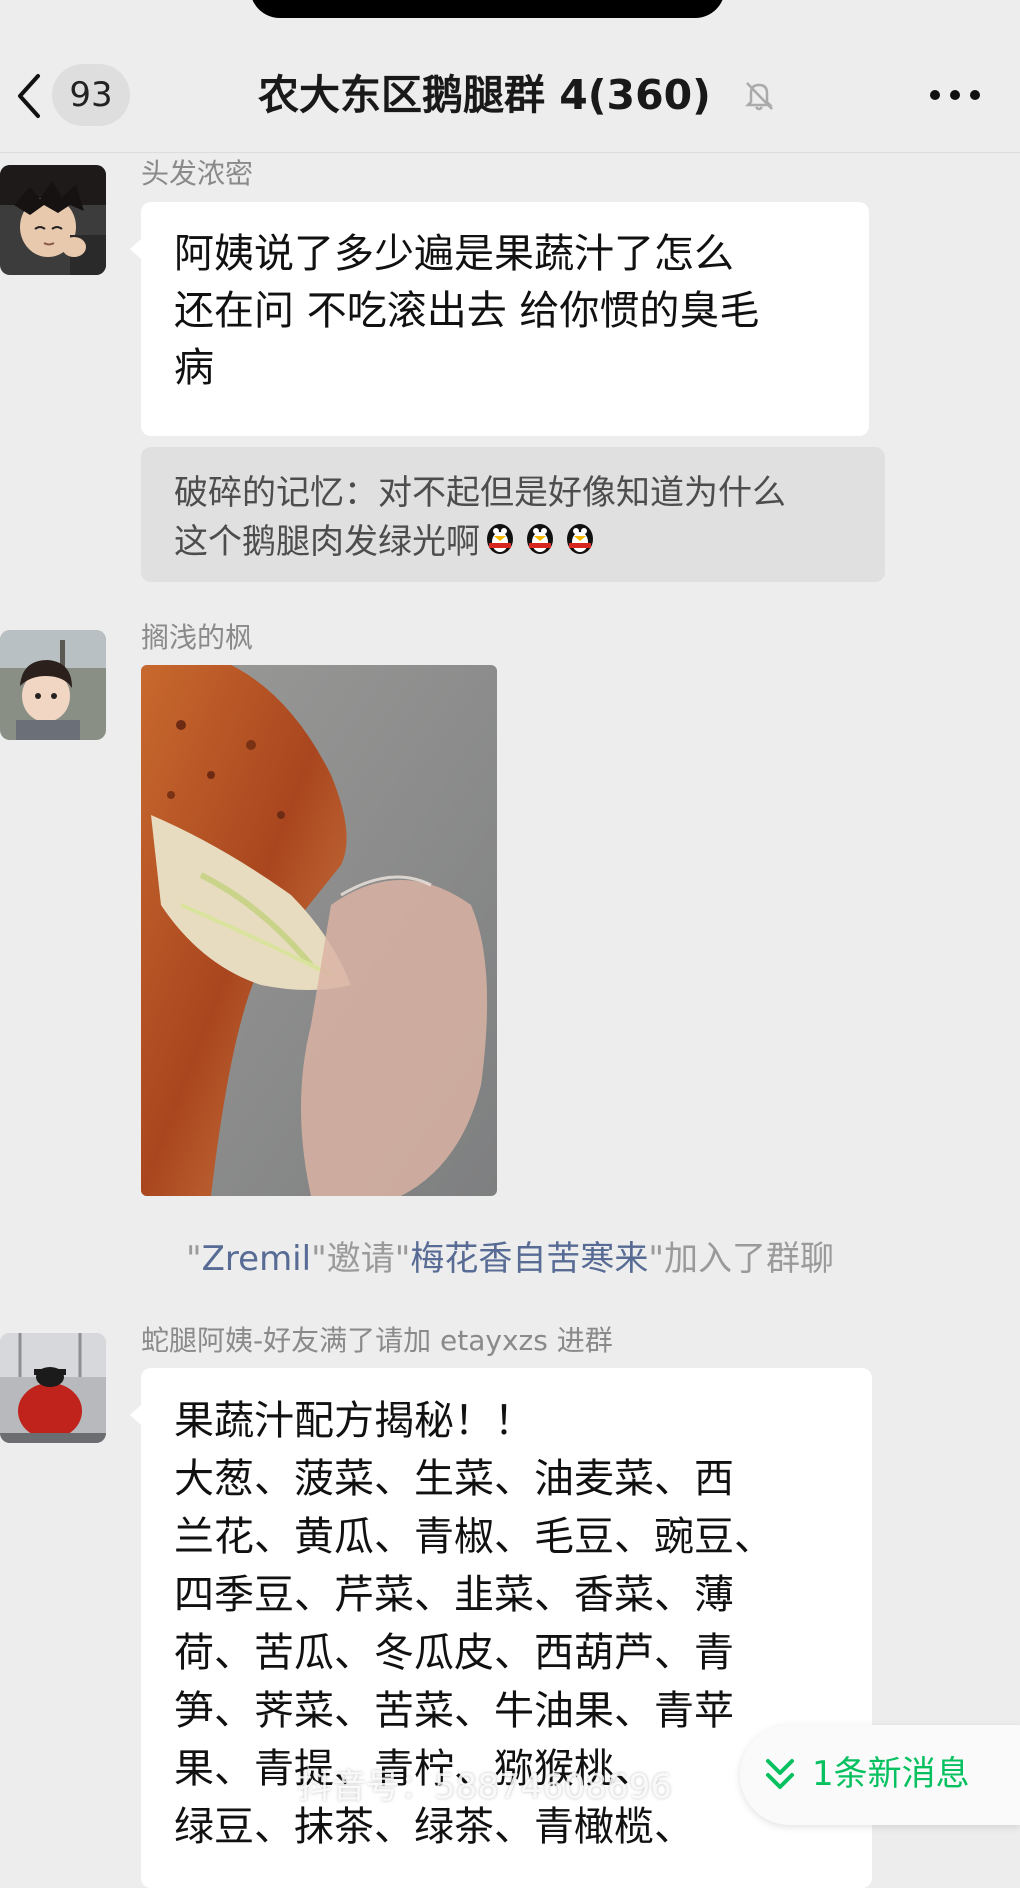 This screenshot has width=1020, height=1888. Describe the element at coordinates (484, 95) in the screenshot. I see `chat-title: 农大东区鹅腿群 4(360)` at that location.